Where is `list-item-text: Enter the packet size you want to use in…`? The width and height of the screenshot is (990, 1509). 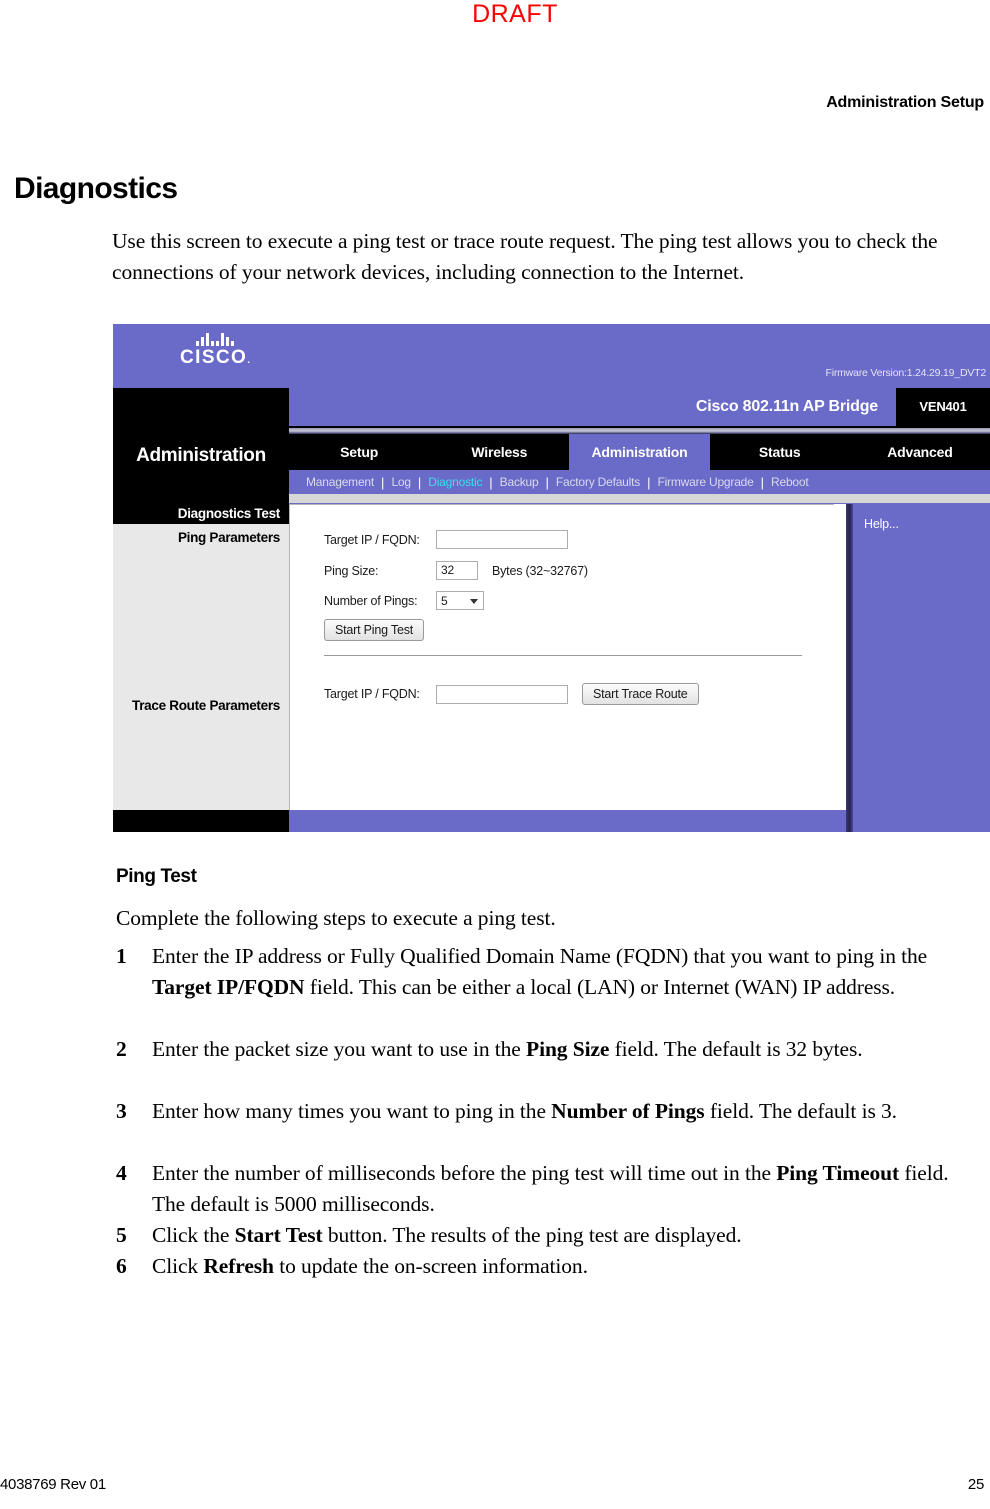 list-item-text: Enter the packet size you want to use in… is located at coordinates (507, 1049).